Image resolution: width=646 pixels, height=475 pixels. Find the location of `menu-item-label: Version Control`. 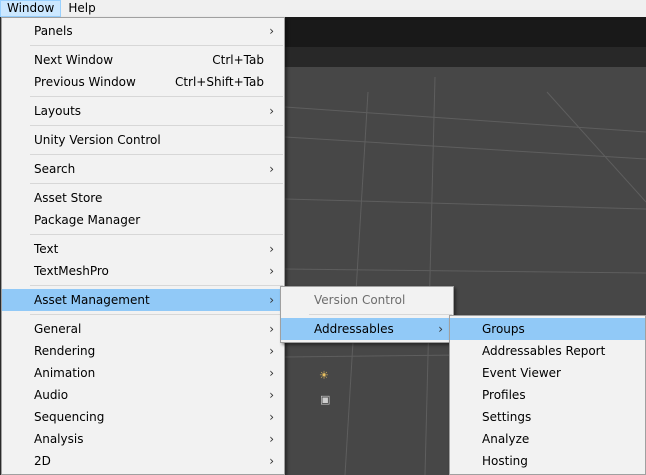

menu-item-label: Version Control is located at coordinates (360, 300).